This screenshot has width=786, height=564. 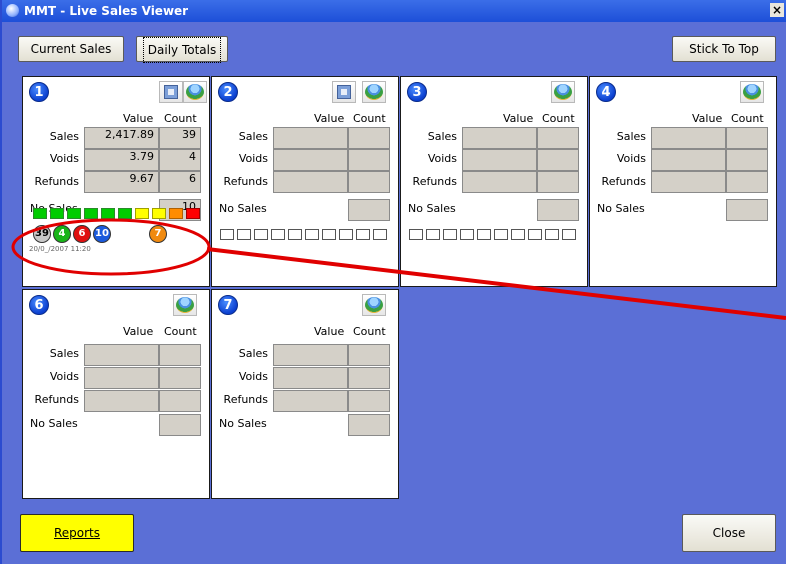 What do you see at coordinates (82, 234) in the screenshot?
I see `status-circle-red: 6` at bounding box center [82, 234].